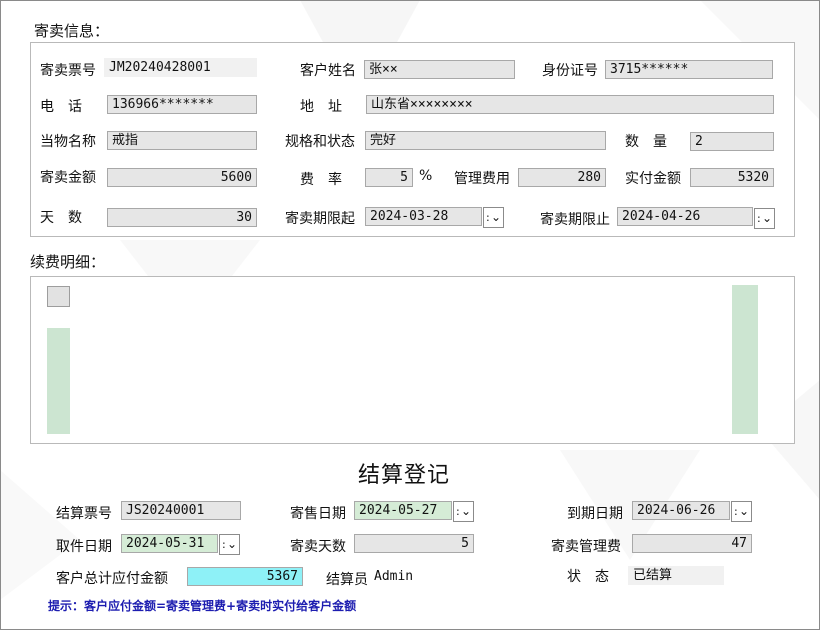 The width and height of the screenshot is (820, 630). What do you see at coordinates (61, 107) in the screenshot?
I see `phone-label: 电 话` at bounding box center [61, 107].